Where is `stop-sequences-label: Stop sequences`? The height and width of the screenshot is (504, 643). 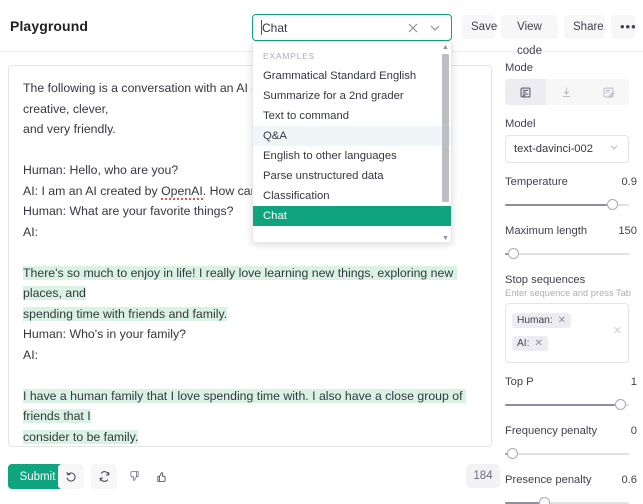 stop-sequences-label: Stop sequences is located at coordinates (545, 280).